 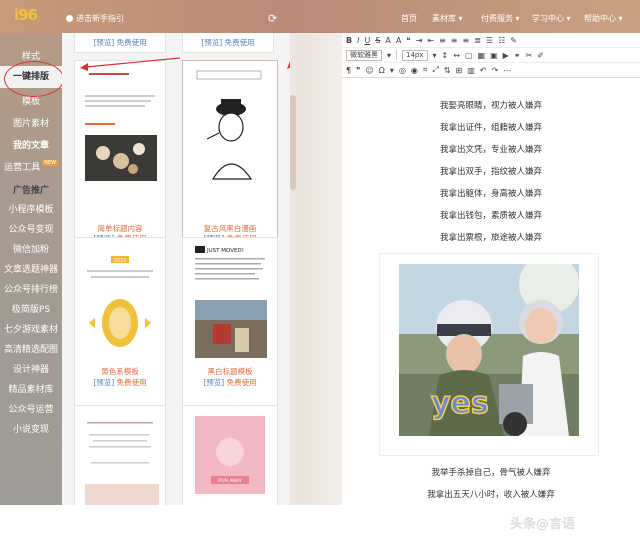 I want to click on sidebar-item-novel: 小说变现, so click(x=31, y=428).